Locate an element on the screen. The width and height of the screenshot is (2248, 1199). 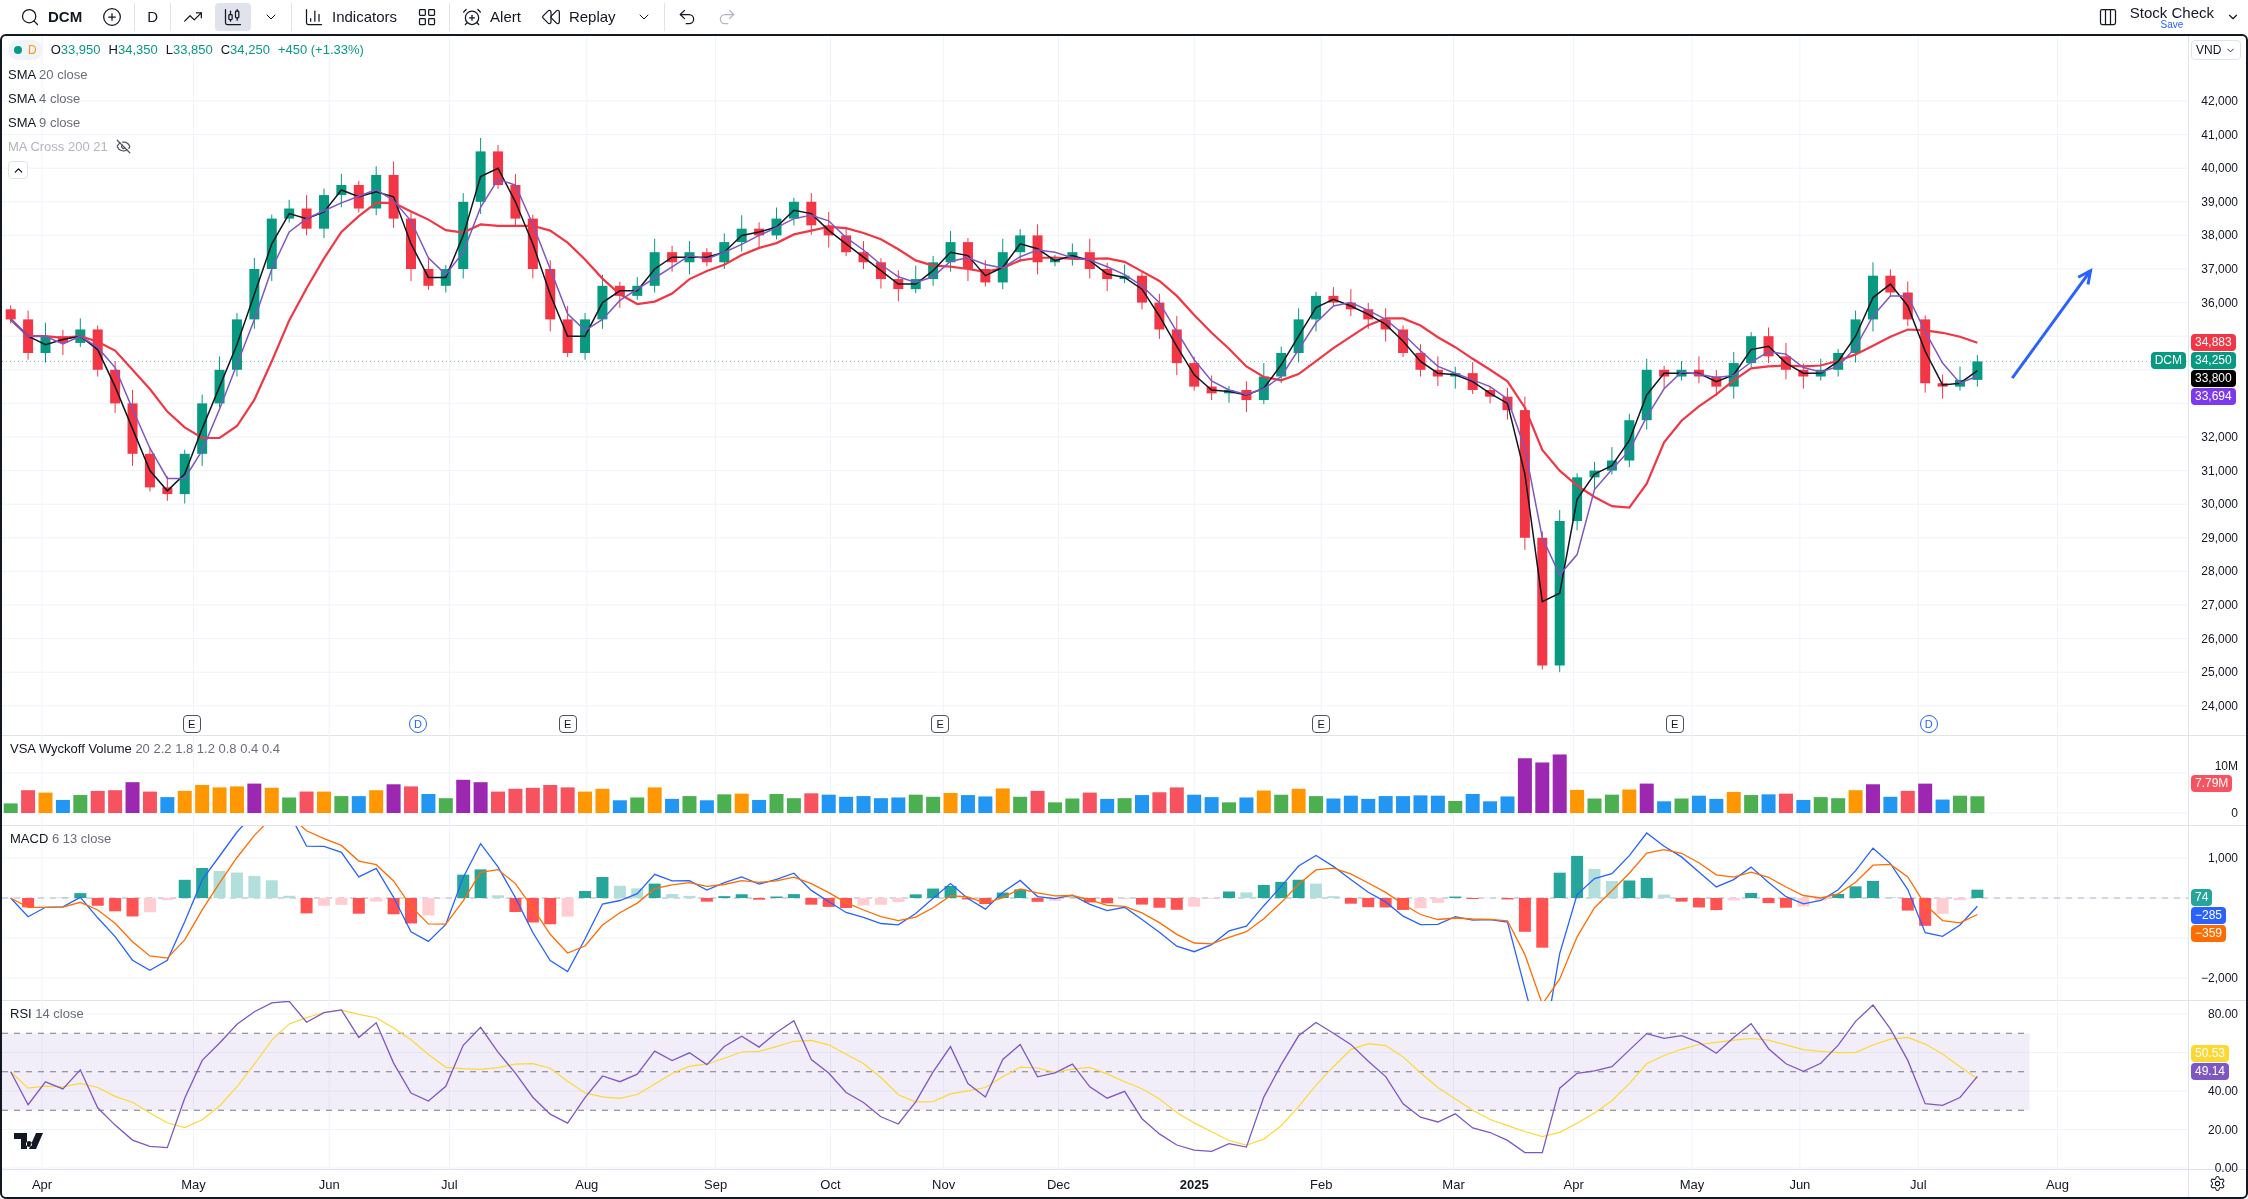
pane-title: VSA Wyckoff Volume 20 2.2 1.8 1.2 0.8 0.4 0.4 is located at coordinates (145, 749).